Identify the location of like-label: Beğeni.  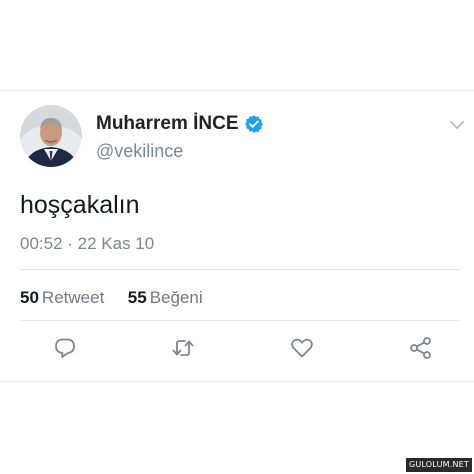
(176, 297).